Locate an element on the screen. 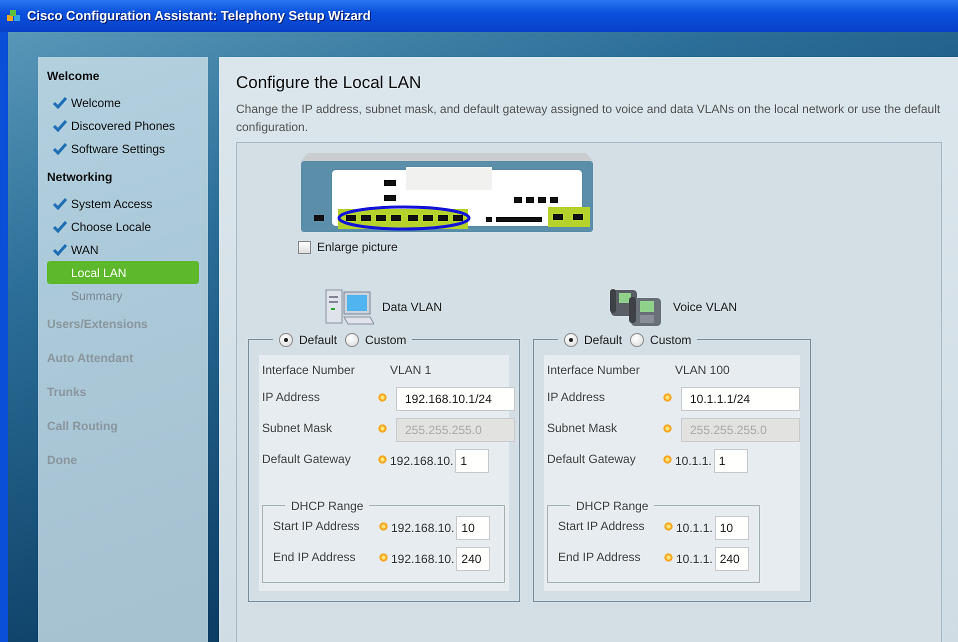 Image resolution: width=958 pixels, height=642 pixels. vlan-title: Voice VLAN is located at coordinates (705, 307).